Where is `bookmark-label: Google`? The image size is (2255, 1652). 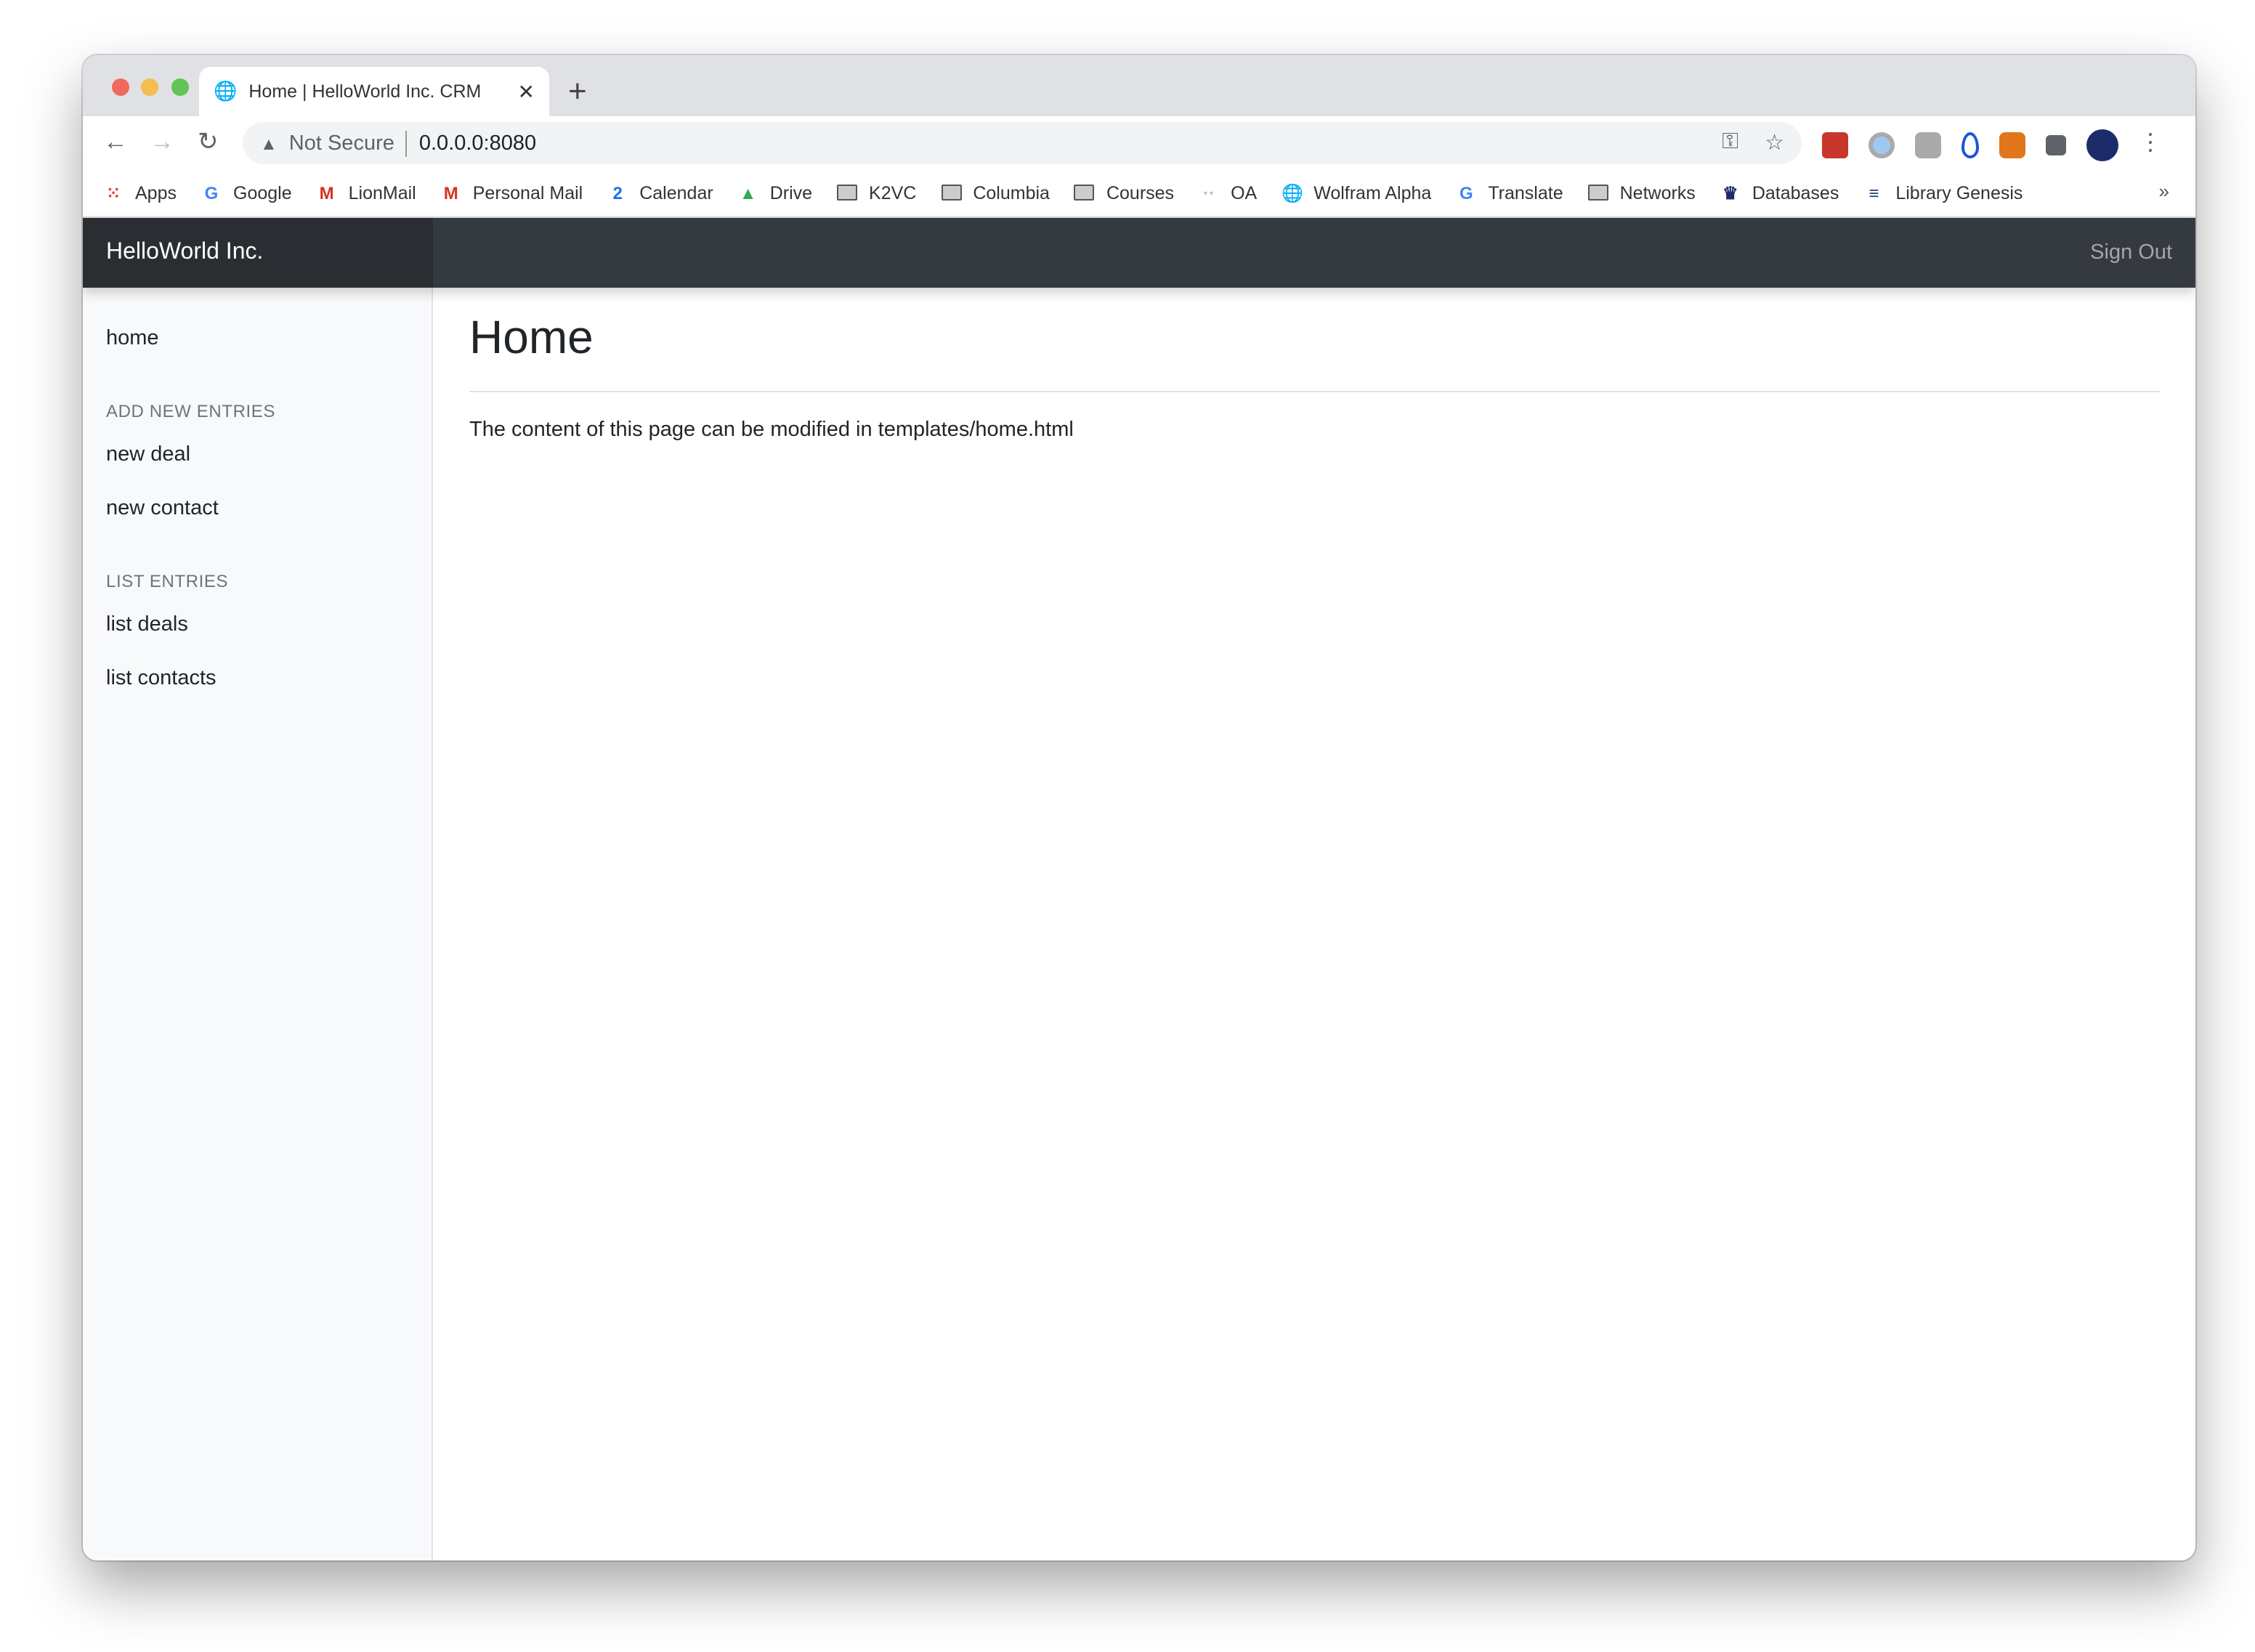 bookmark-label: Google is located at coordinates (262, 192).